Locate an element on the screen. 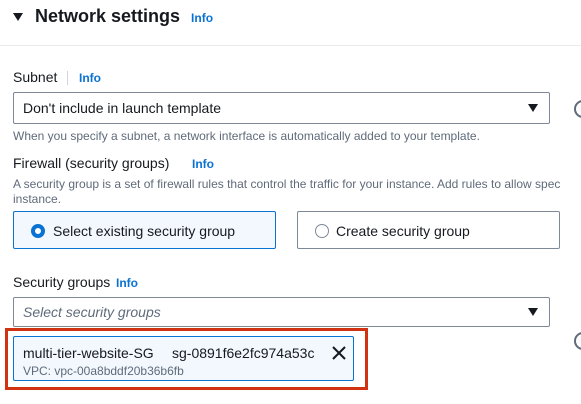 The width and height of the screenshot is (581, 404). radio-select-existing-sg is located at coordinates (38, 231).